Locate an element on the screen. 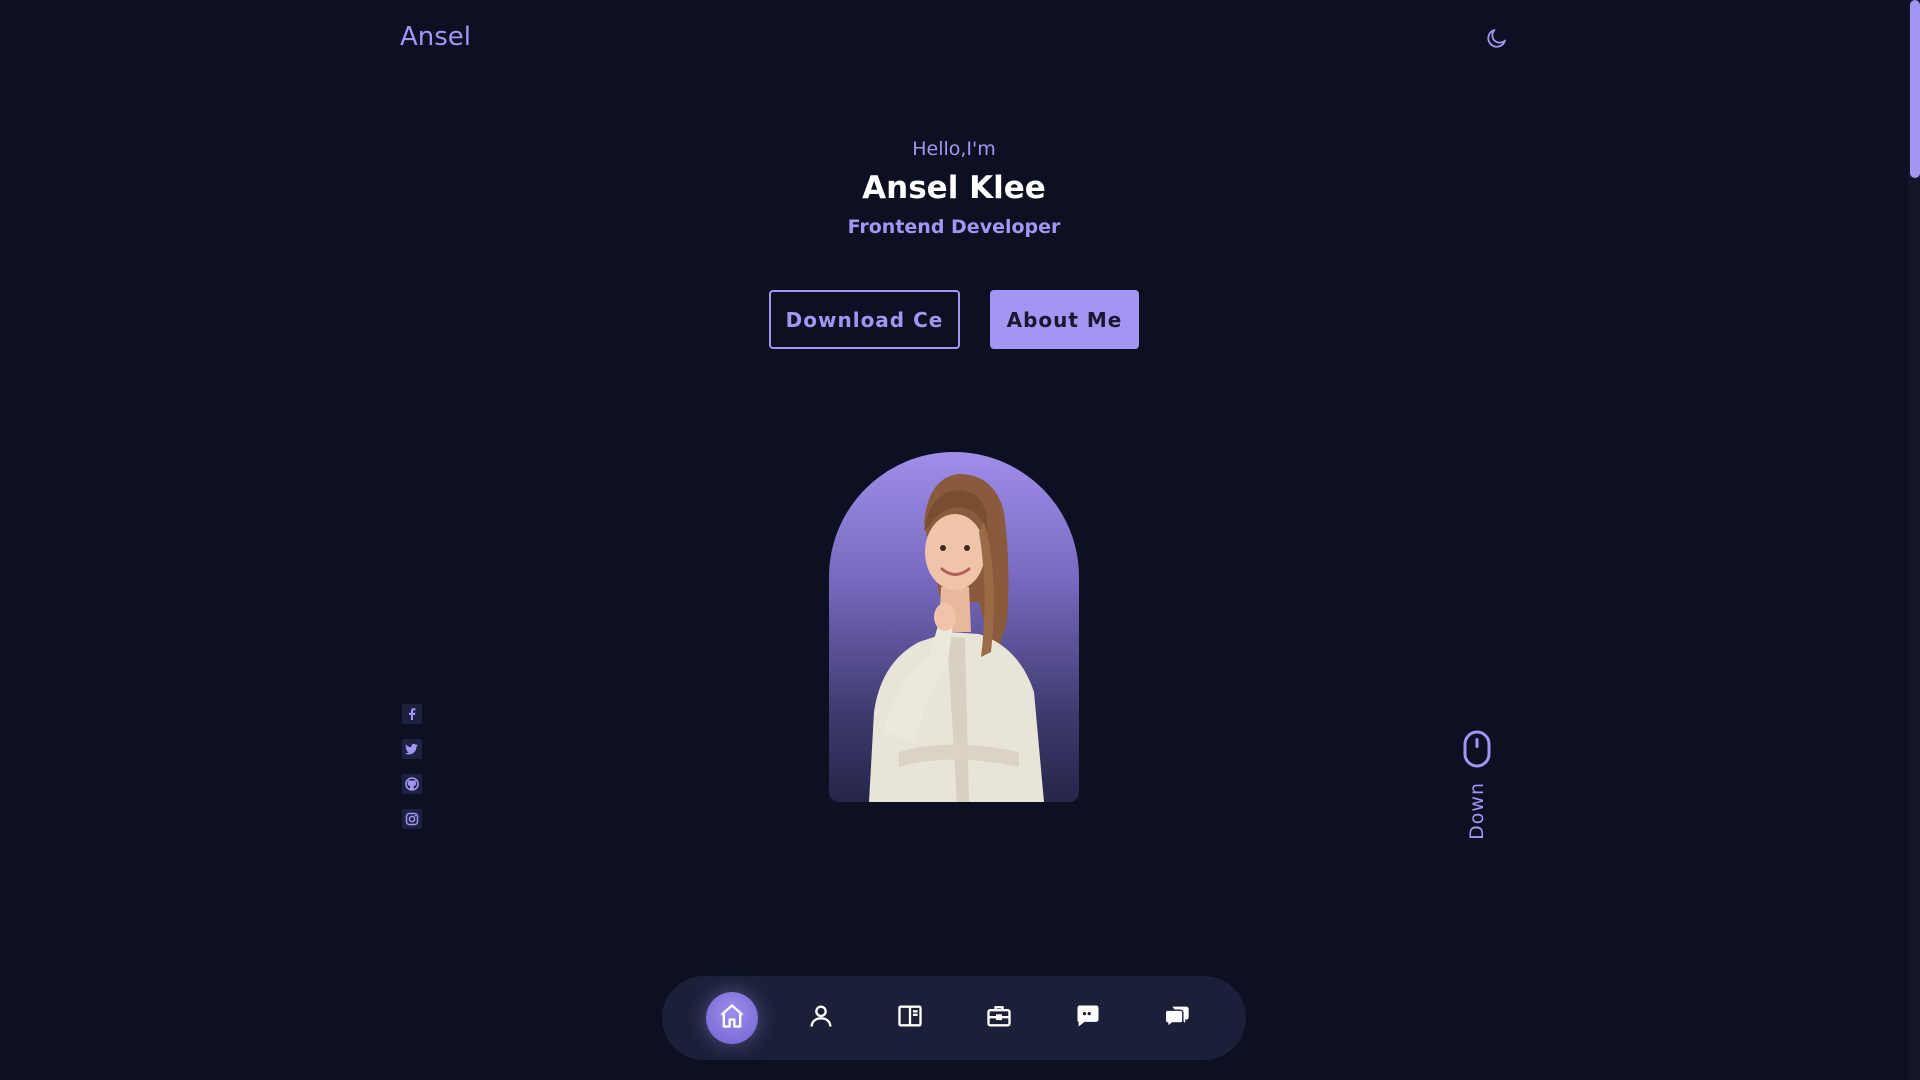  mouse-icon is located at coordinates (1477, 751).